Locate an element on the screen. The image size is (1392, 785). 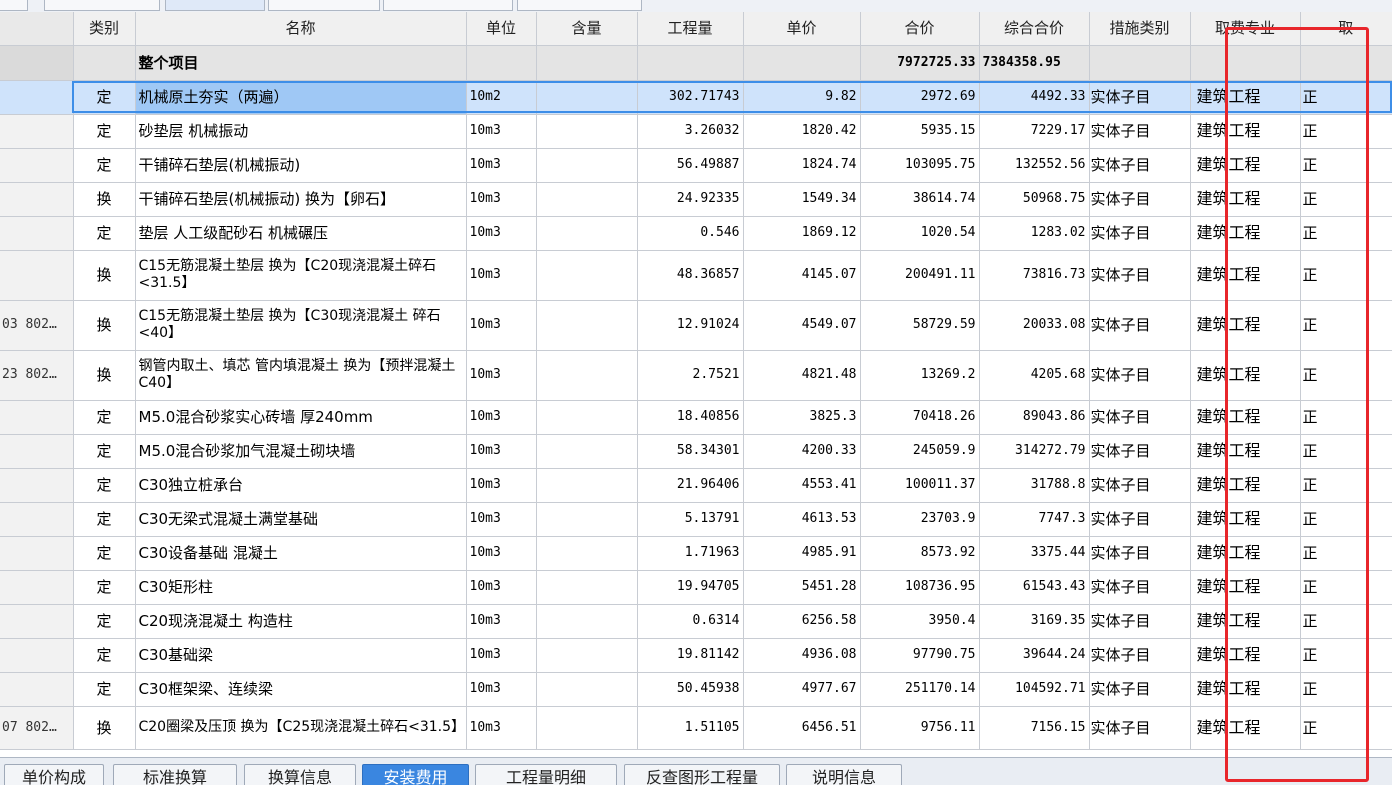
row-combined-total: 314272.79 is located at coordinates (1034, 451).